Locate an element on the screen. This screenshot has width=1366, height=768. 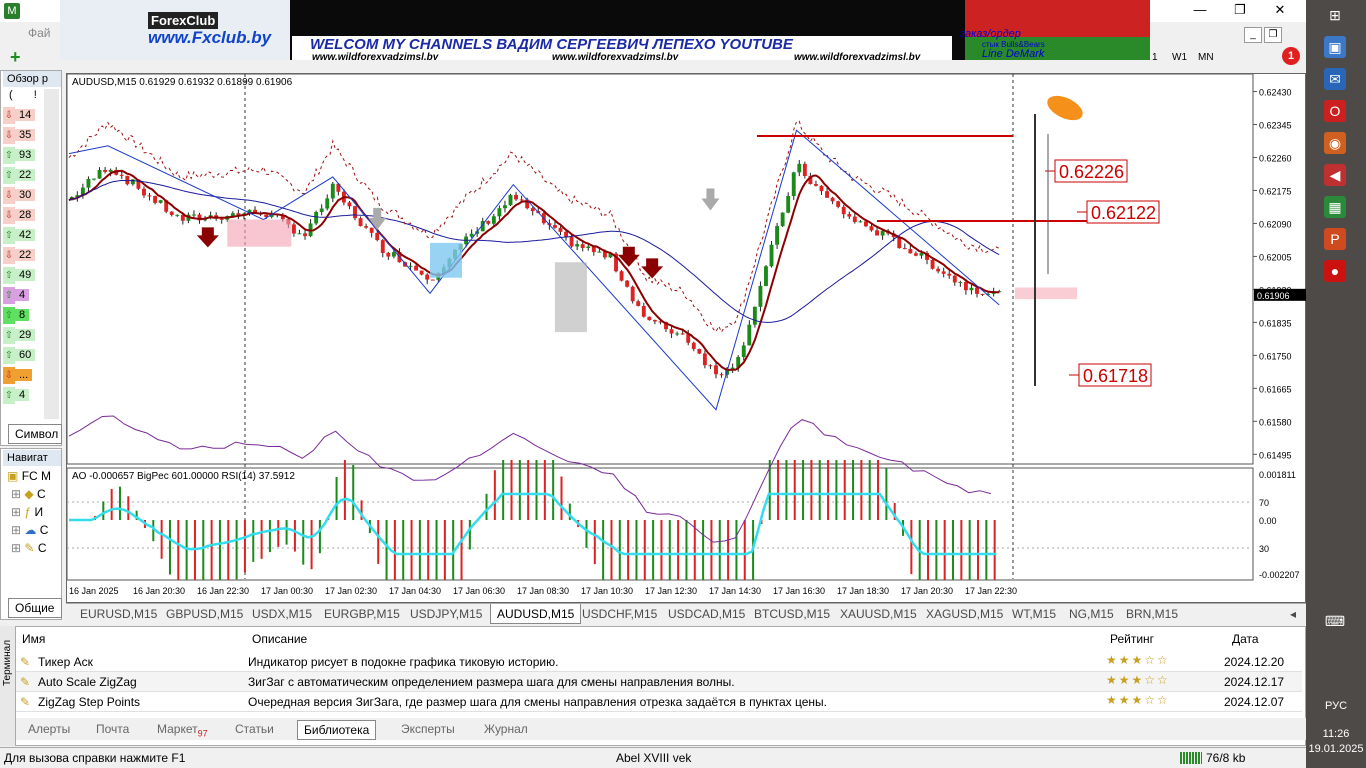
price-label: 0.61835 is located at coordinates (1275, 323).